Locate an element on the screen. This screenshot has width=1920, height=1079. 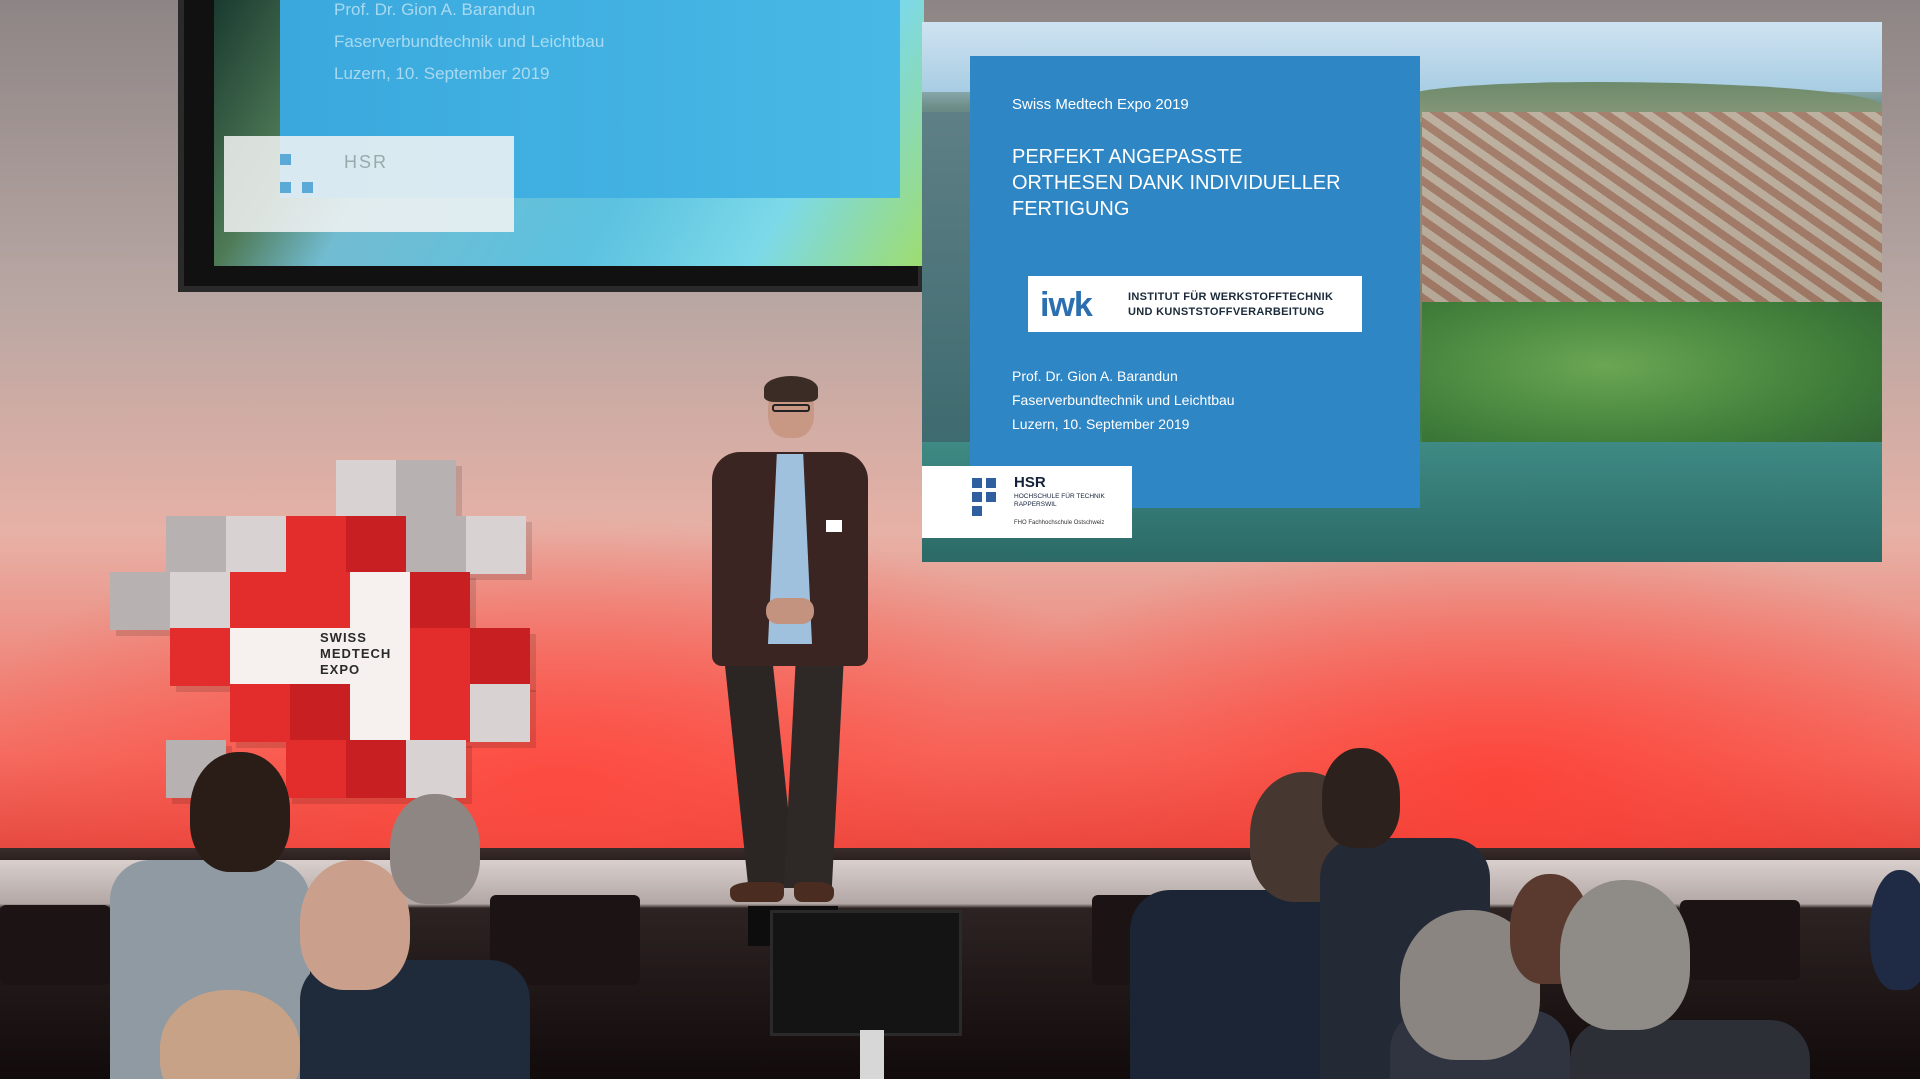
expo-logo-line1: SWISS is located at coordinates (343, 637).